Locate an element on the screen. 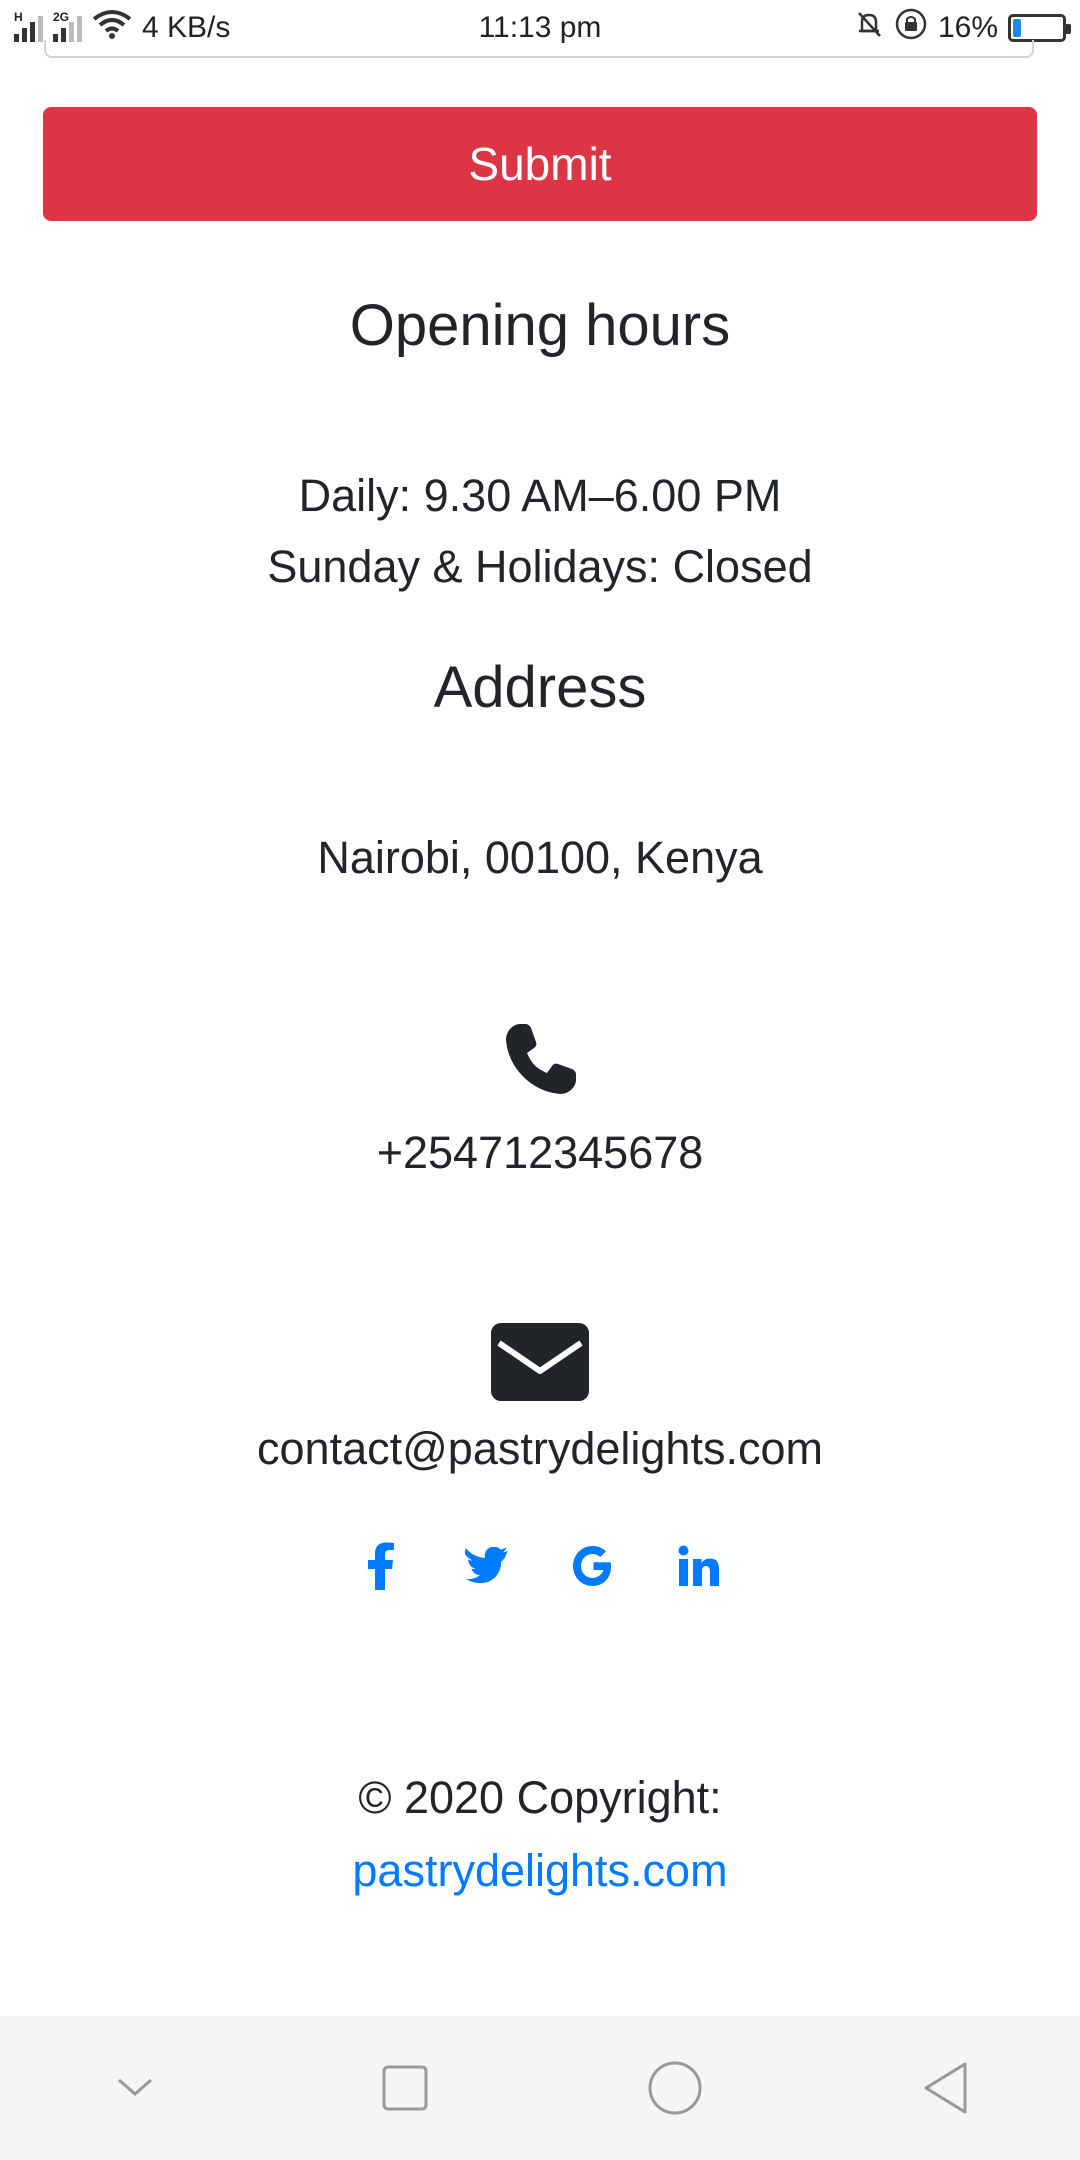  submit-button: Submit is located at coordinates (540, 164).